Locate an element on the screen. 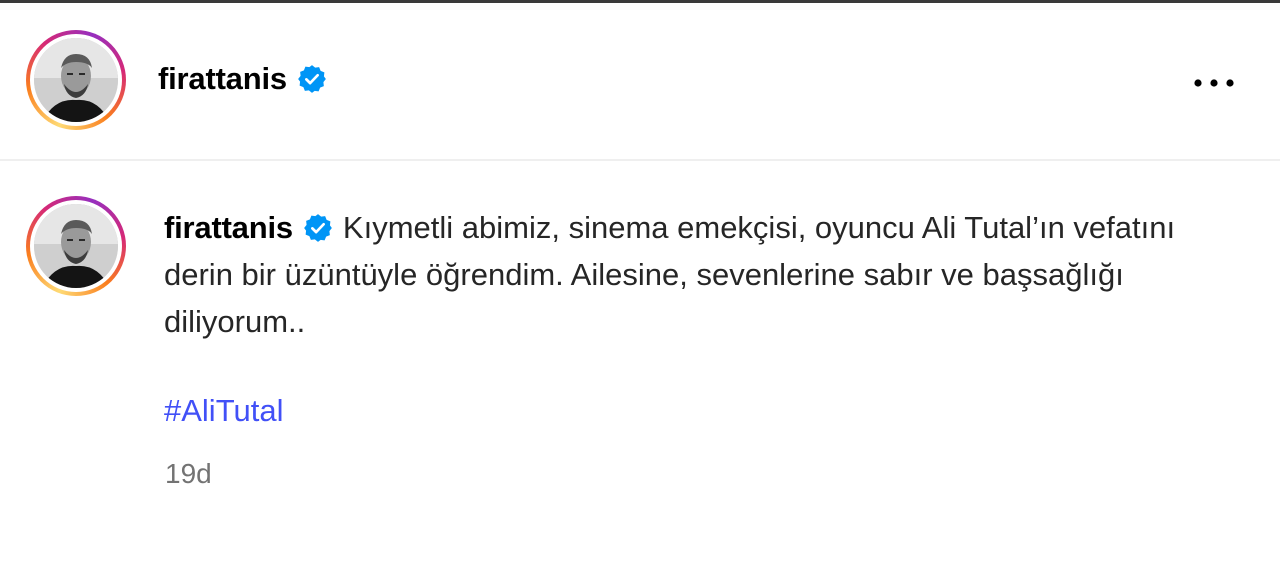  comment-author-avatar-photo is located at coordinates (76, 246).